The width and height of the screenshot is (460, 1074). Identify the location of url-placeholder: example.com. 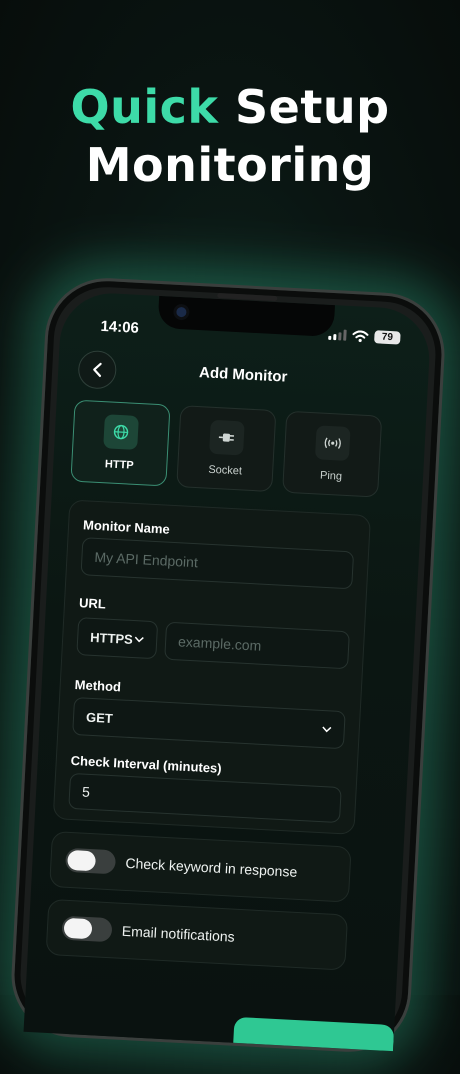
(220, 643).